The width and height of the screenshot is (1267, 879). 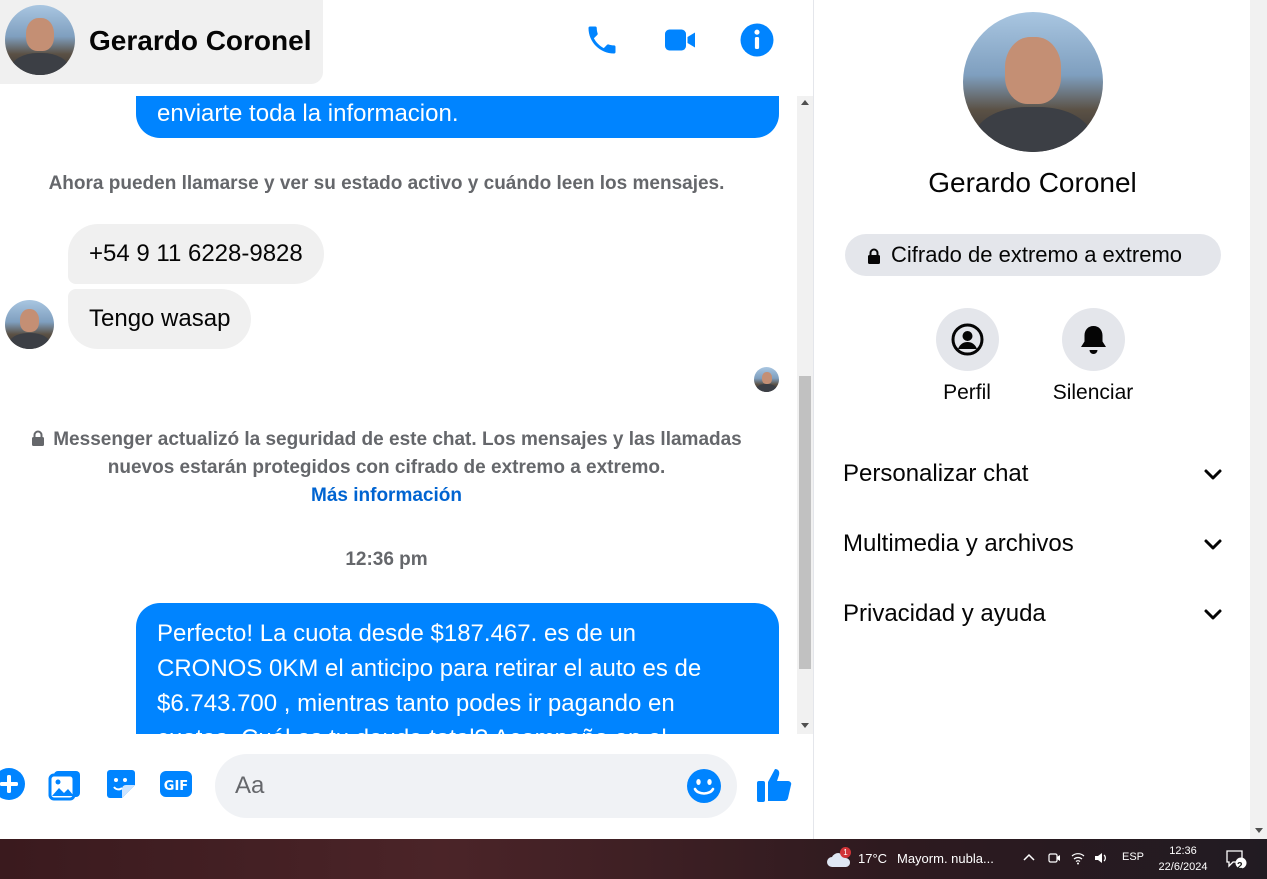 What do you see at coordinates (1258, 419) in the screenshot?
I see `info-scrollbar` at bounding box center [1258, 419].